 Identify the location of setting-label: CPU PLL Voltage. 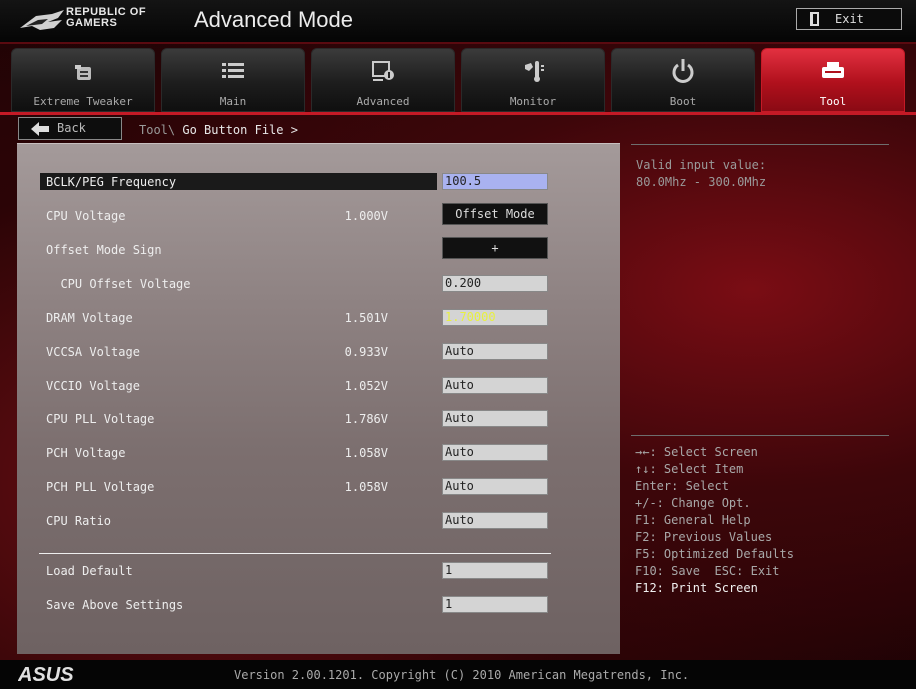
(100, 419).